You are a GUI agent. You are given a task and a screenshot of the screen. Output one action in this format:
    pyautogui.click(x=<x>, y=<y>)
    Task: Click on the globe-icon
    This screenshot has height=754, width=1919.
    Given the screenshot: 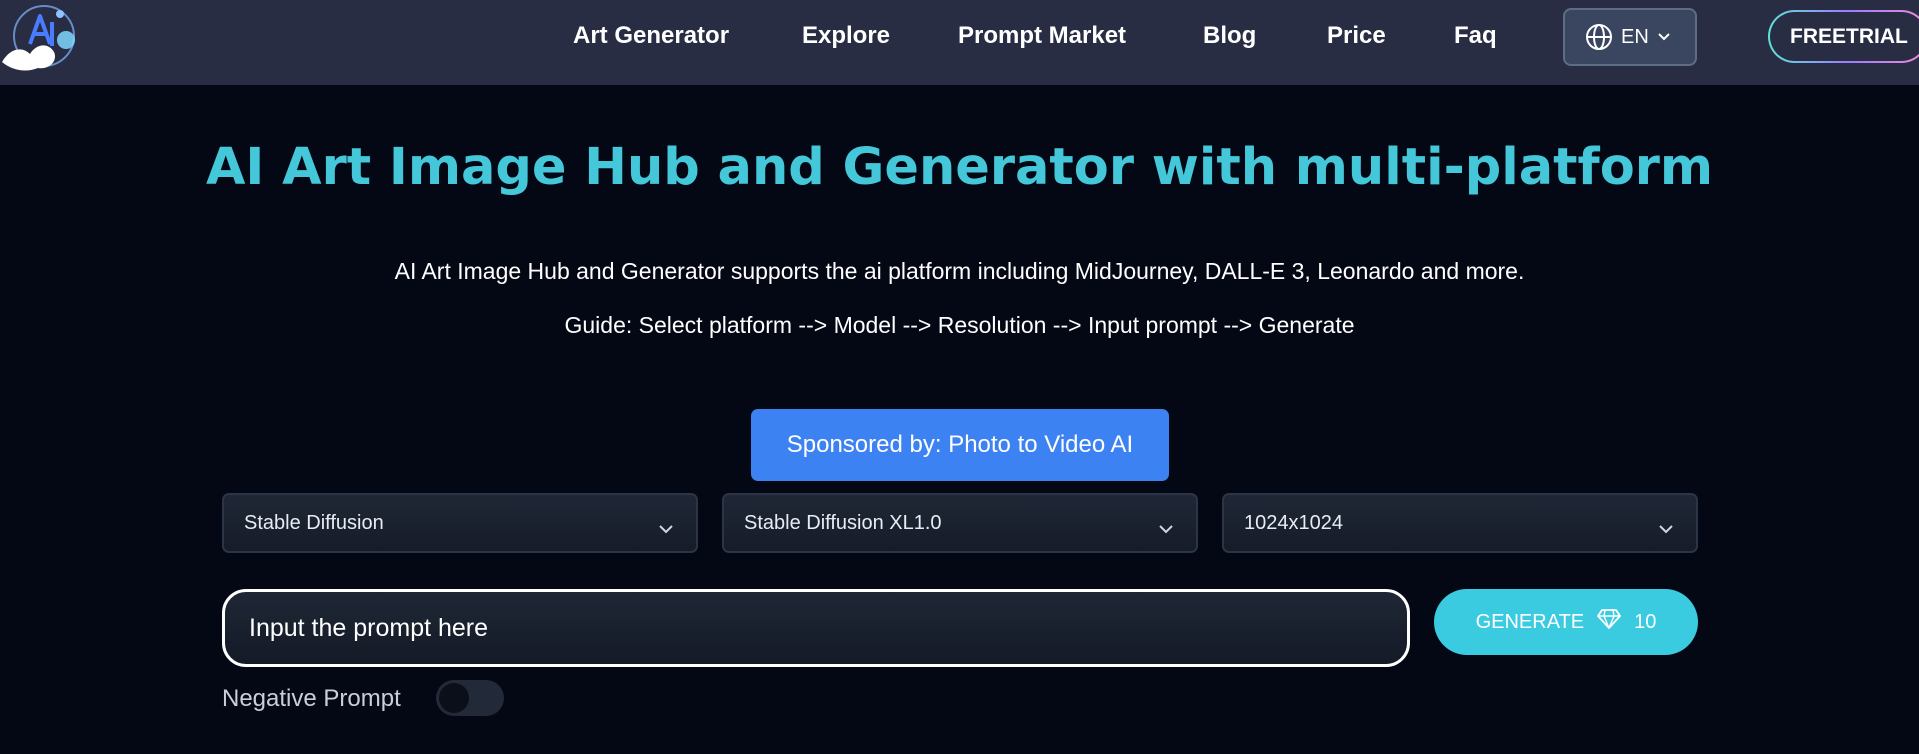 What is the action you would take?
    pyautogui.click(x=1599, y=37)
    